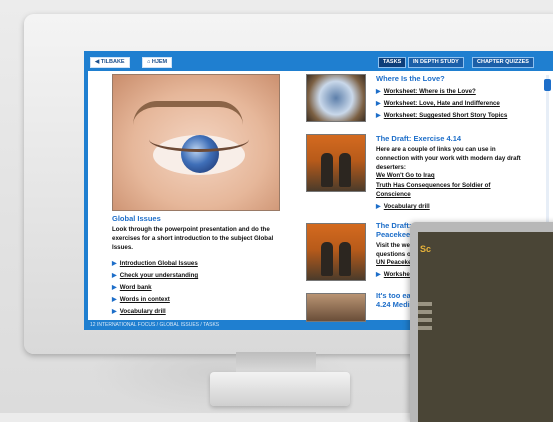 The image size is (553, 422). Describe the element at coordinates (157, 62) in the screenshot. I see `home-button: ⌂ HJEM` at that location.